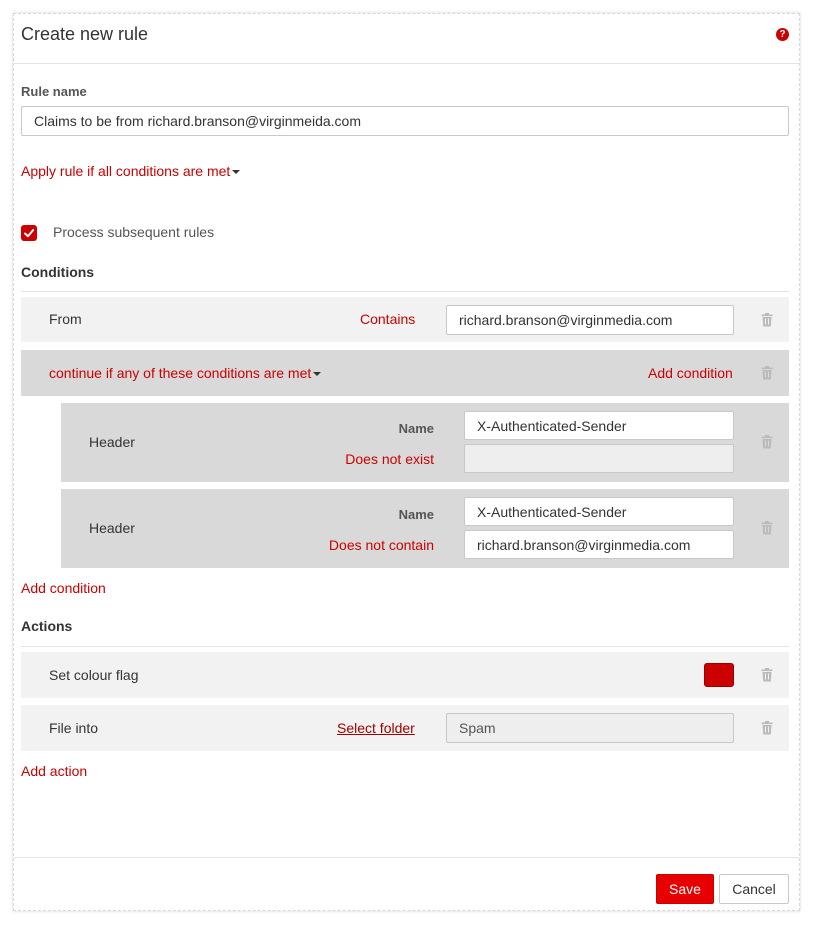 The image size is (821, 931). I want to click on dialog-title: Create new rule, so click(85, 34).